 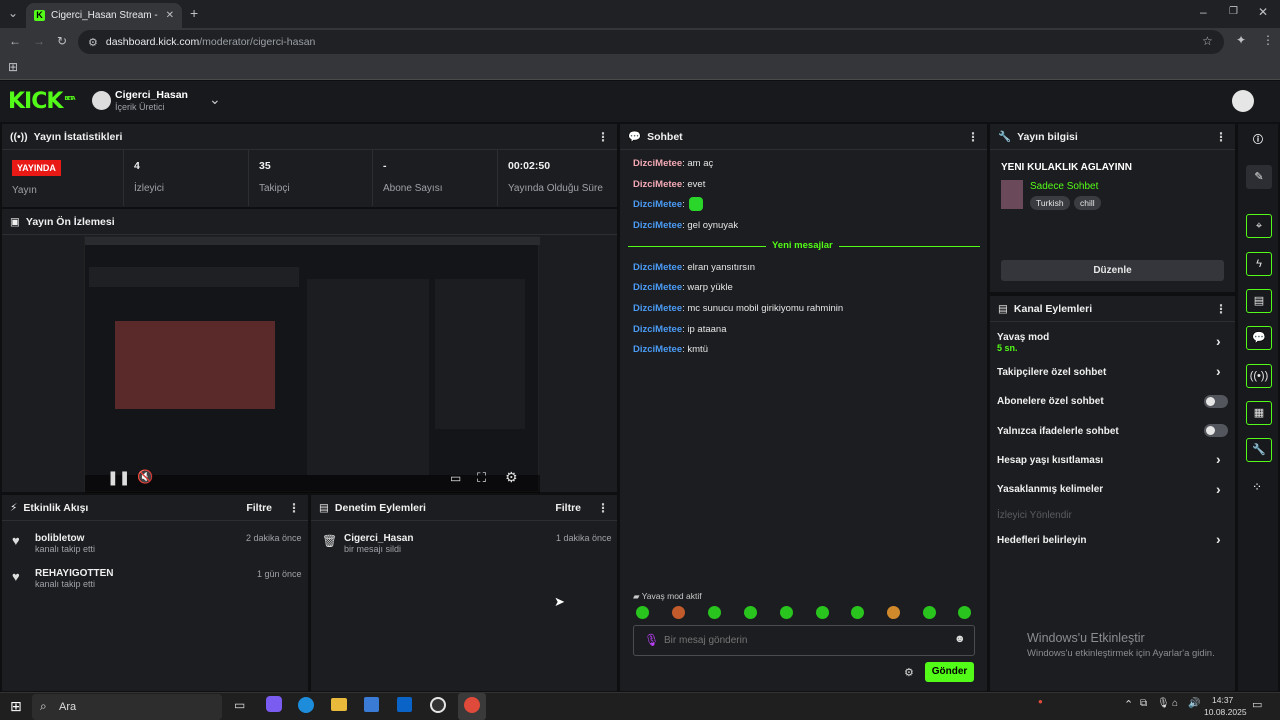 What do you see at coordinates (1263, 12) in the screenshot?
I see `close-window-icon: ✕` at bounding box center [1263, 12].